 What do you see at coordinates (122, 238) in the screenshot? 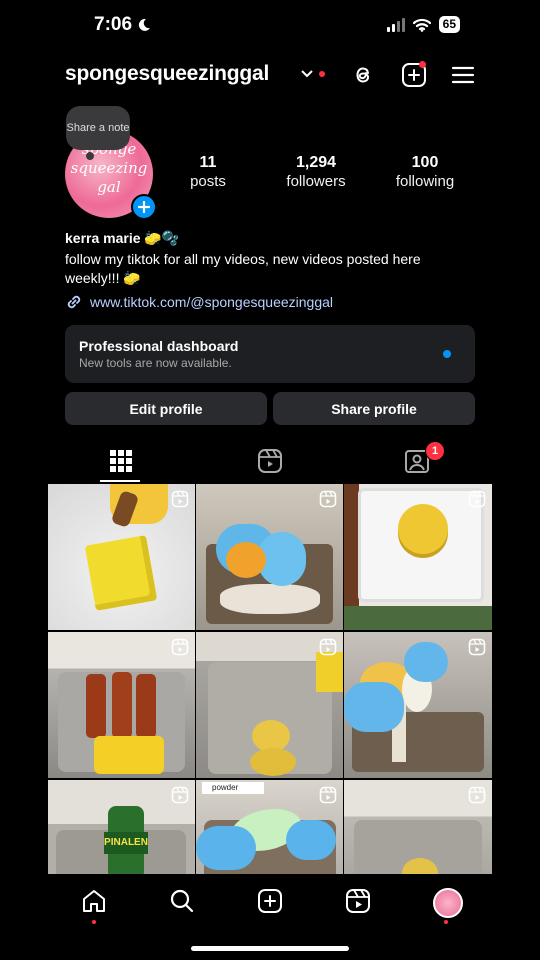
I see `profile-display-name: kerra marie 🧽🫧` at bounding box center [122, 238].